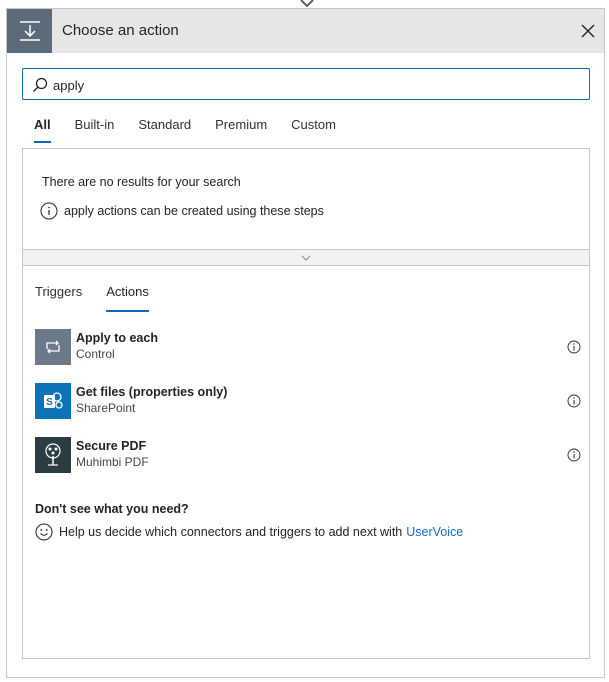  Describe the element at coordinates (112, 509) in the screenshot. I see `help-title: Don't see what you need?` at that location.